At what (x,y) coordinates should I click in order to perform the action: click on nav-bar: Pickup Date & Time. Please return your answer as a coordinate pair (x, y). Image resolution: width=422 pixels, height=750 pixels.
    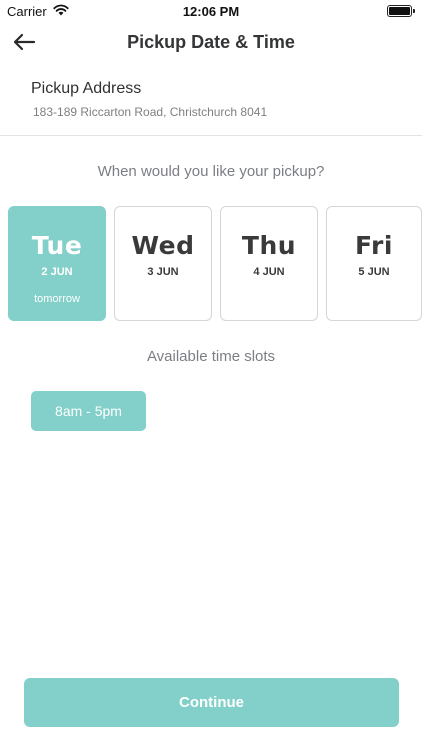
    Looking at the image, I should click on (211, 44).